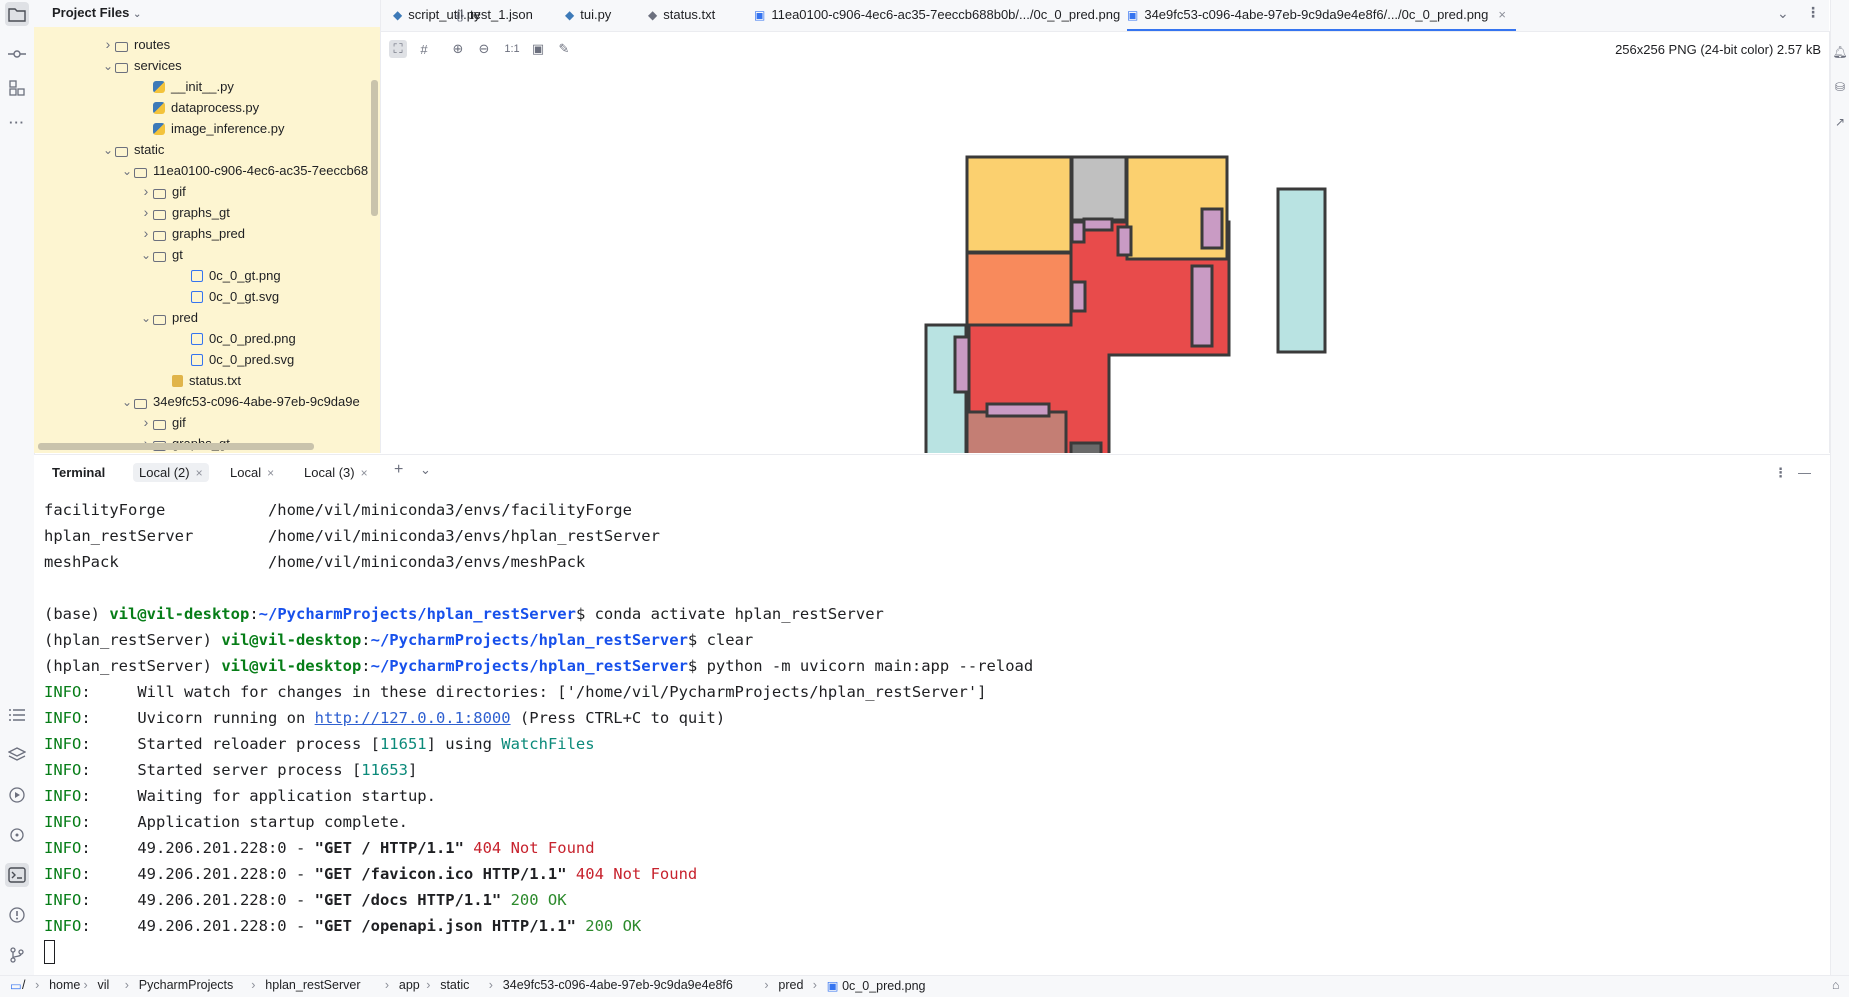 The height and width of the screenshot is (997, 1849). Describe the element at coordinates (686, 15) in the screenshot. I see `editor-tab: ◆ status.txt` at that location.